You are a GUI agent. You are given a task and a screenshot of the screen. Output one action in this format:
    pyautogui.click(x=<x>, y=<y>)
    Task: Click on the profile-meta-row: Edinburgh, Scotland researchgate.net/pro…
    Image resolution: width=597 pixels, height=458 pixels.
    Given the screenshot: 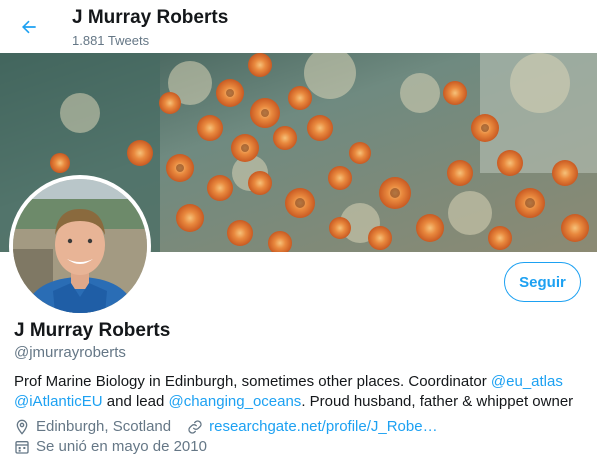 What is the action you would take?
    pyautogui.click(x=299, y=426)
    